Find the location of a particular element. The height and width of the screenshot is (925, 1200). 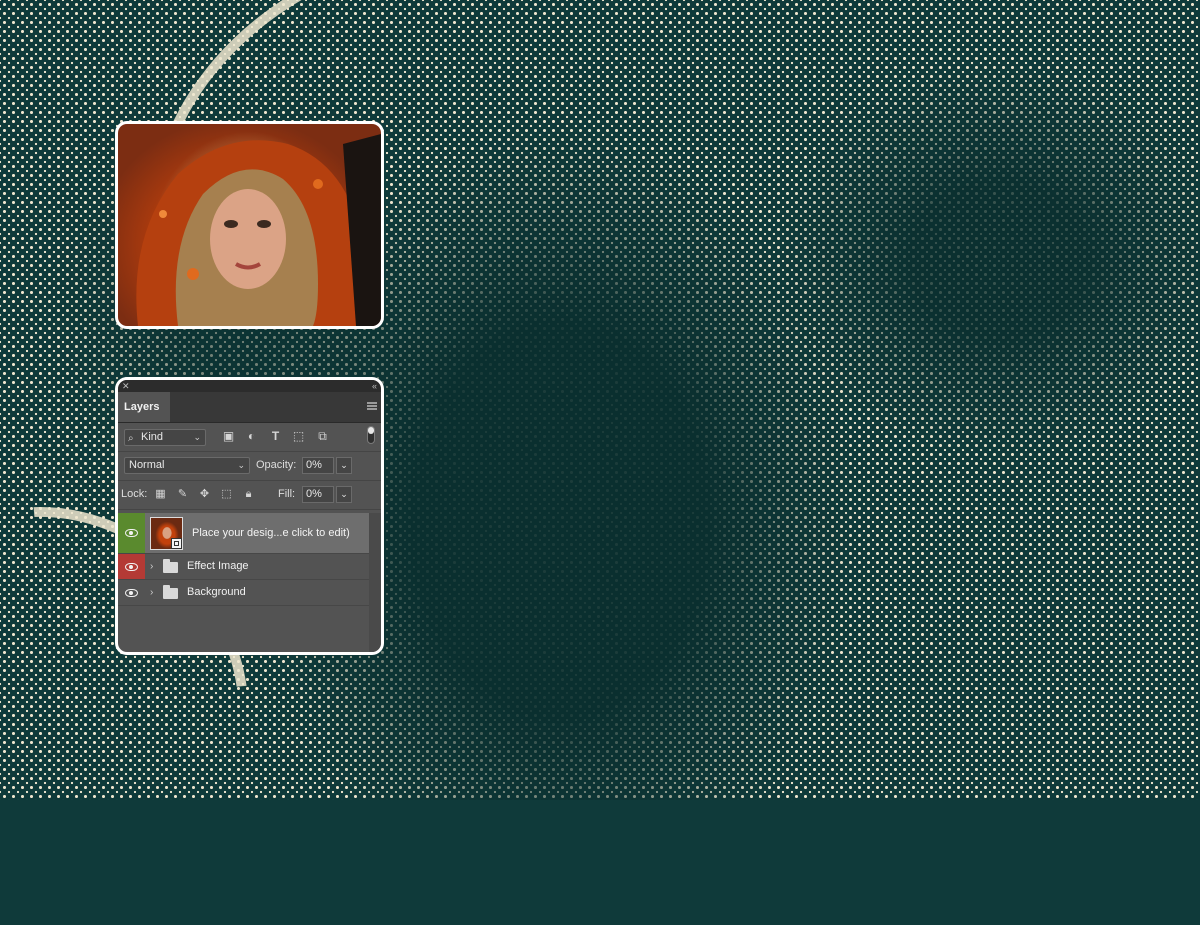

fill-label: Fill: is located at coordinates (287, 494).